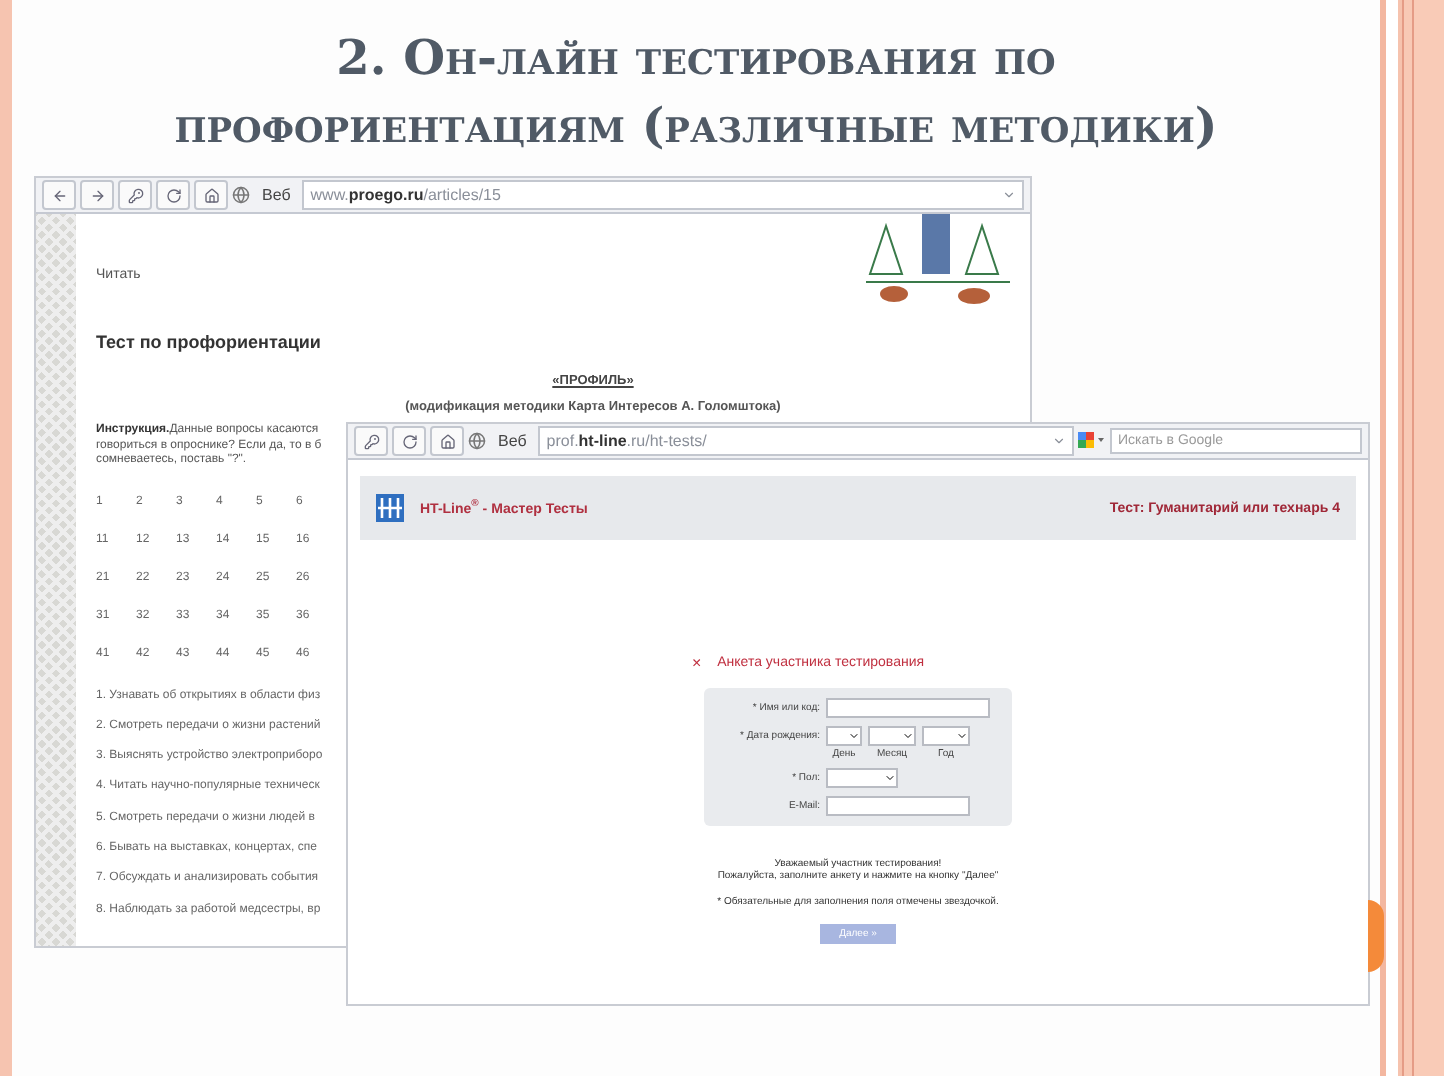 Image resolution: width=1444 pixels, height=1076 pixels. Describe the element at coordinates (663, 195) in the screenshot. I see `address-field: www.proego.ru/articles/15` at that location.